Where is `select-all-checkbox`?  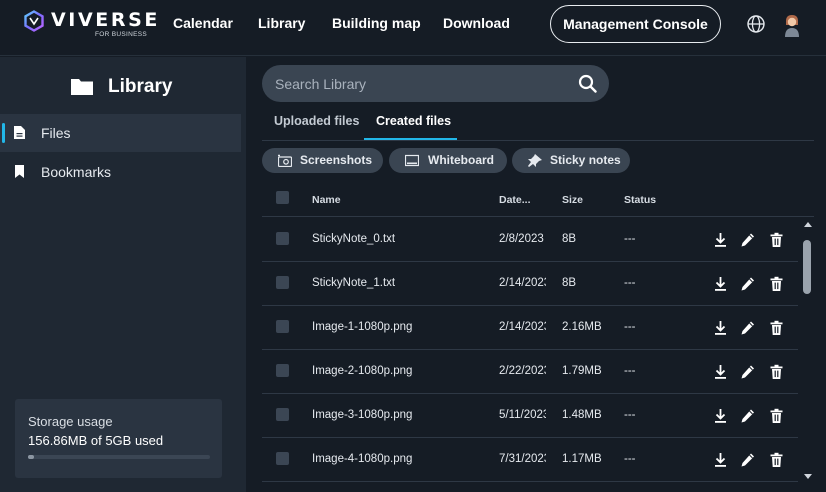 select-all-checkbox is located at coordinates (282, 197).